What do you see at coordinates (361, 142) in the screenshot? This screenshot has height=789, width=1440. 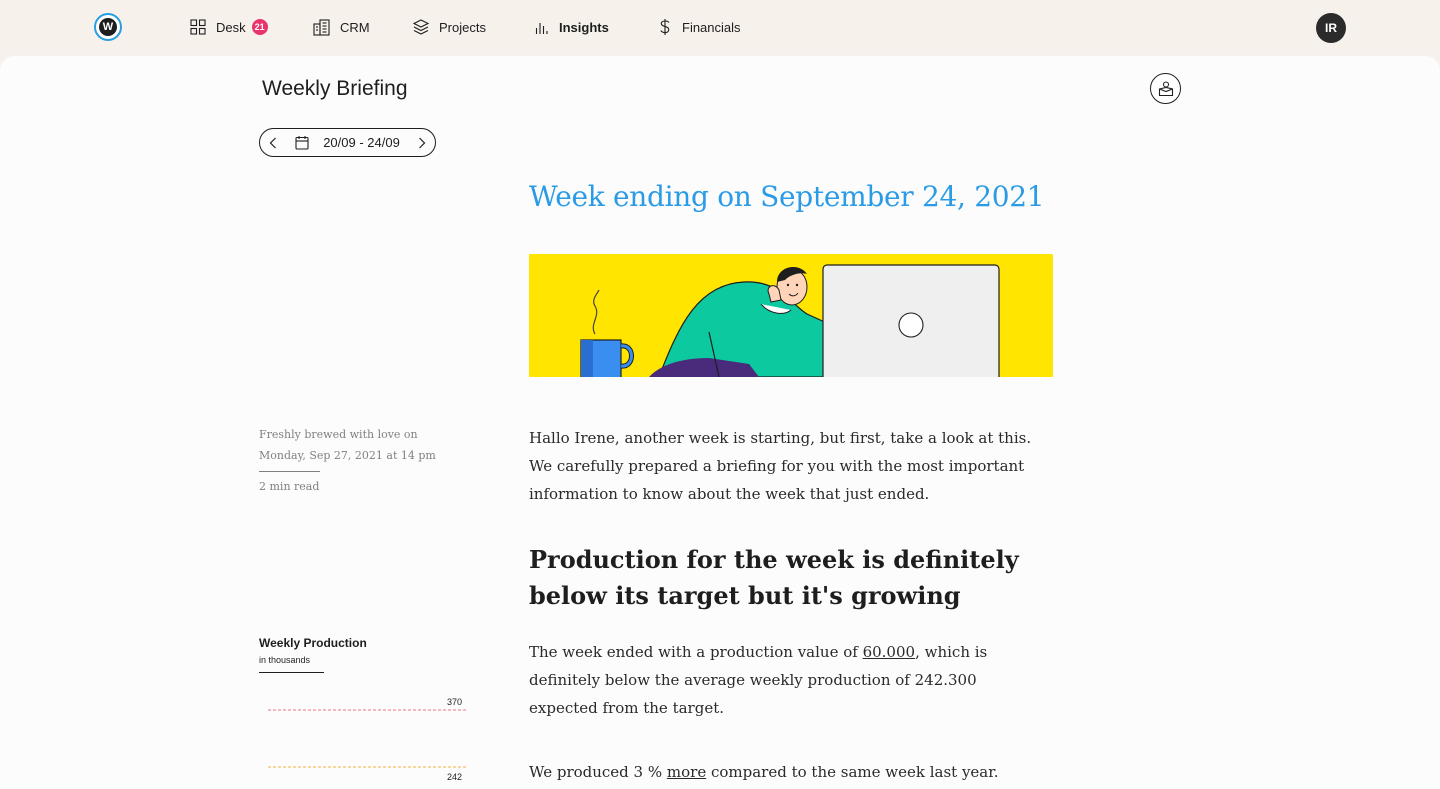 I see `date-range-label: 20/09 - 24/09` at bounding box center [361, 142].